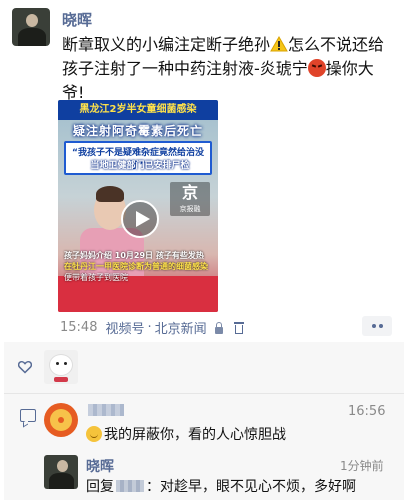 This screenshot has height=500, width=404. I want to click on angry-face-icon, so click(316, 68).